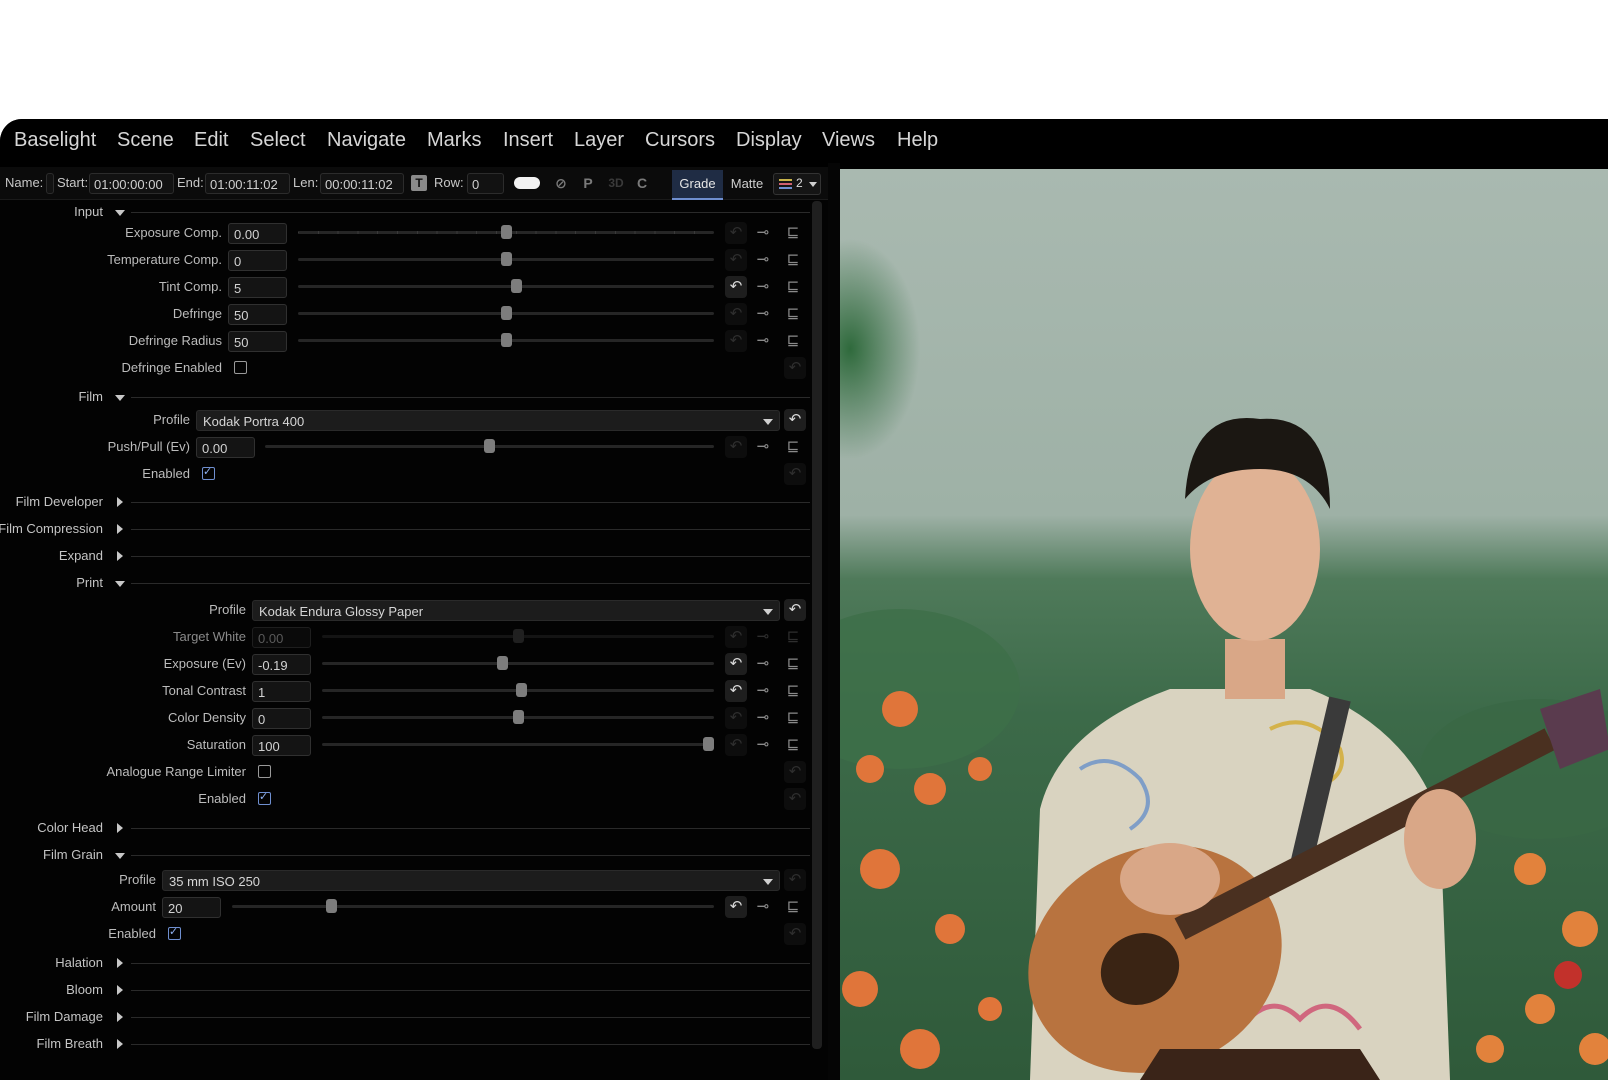 The height and width of the screenshot is (1080, 1608). I want to click on text-icon: T, so click(419, 183).